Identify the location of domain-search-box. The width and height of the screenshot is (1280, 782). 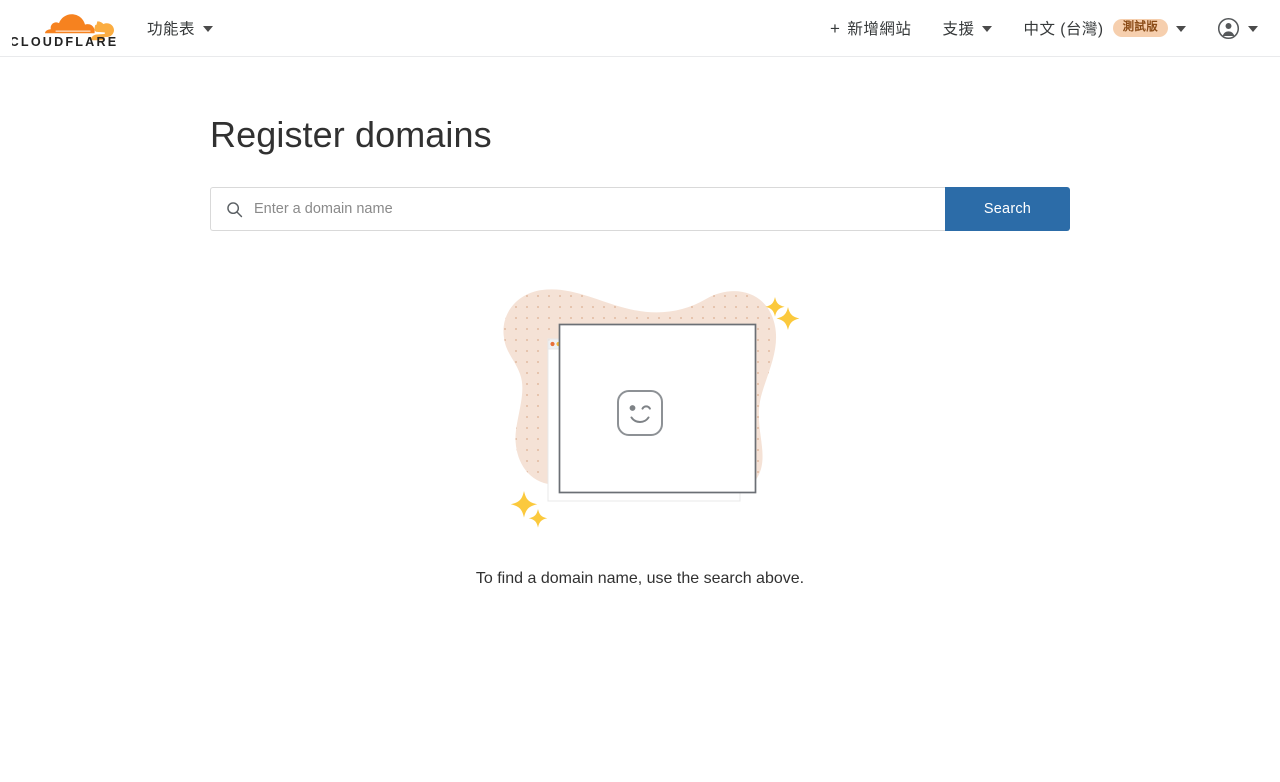
(577, 209).